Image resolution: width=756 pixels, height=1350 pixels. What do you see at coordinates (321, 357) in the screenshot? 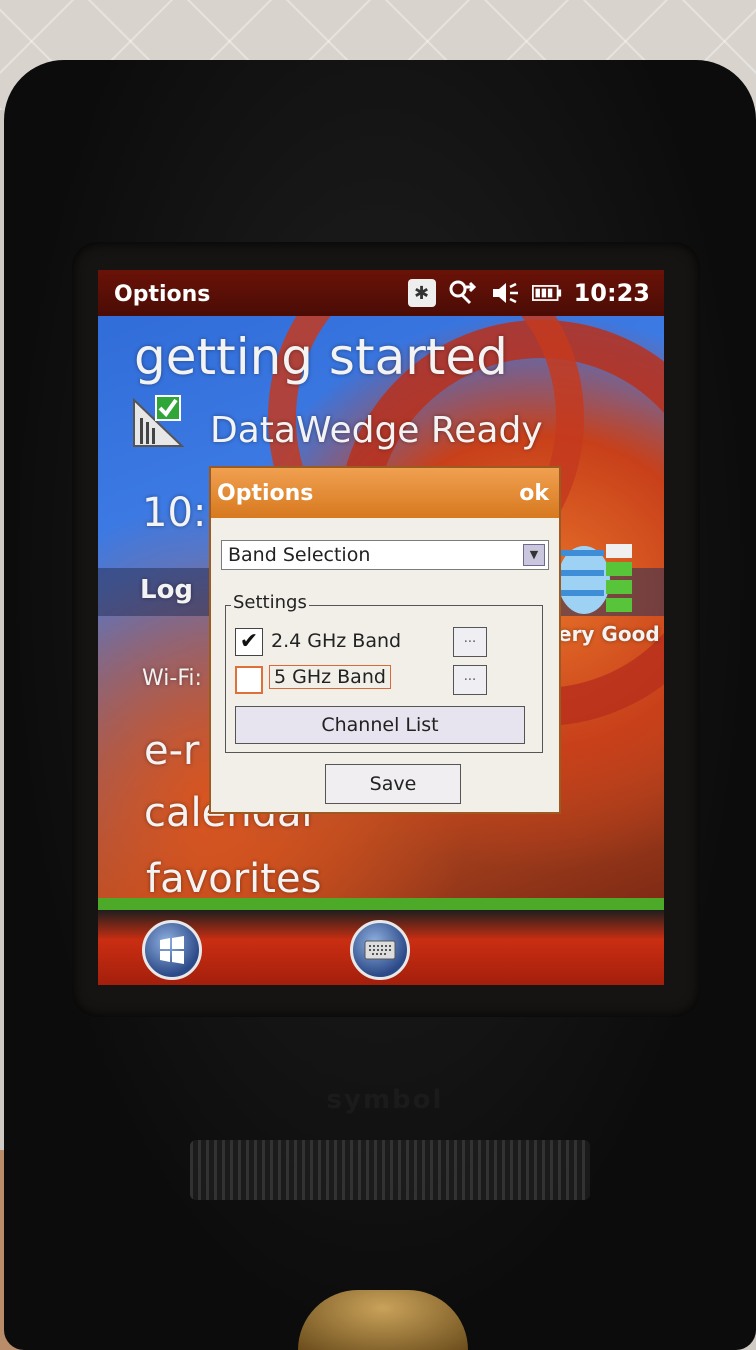
I see `getting-started-tile: getting started` at bounding box center [321, 357].